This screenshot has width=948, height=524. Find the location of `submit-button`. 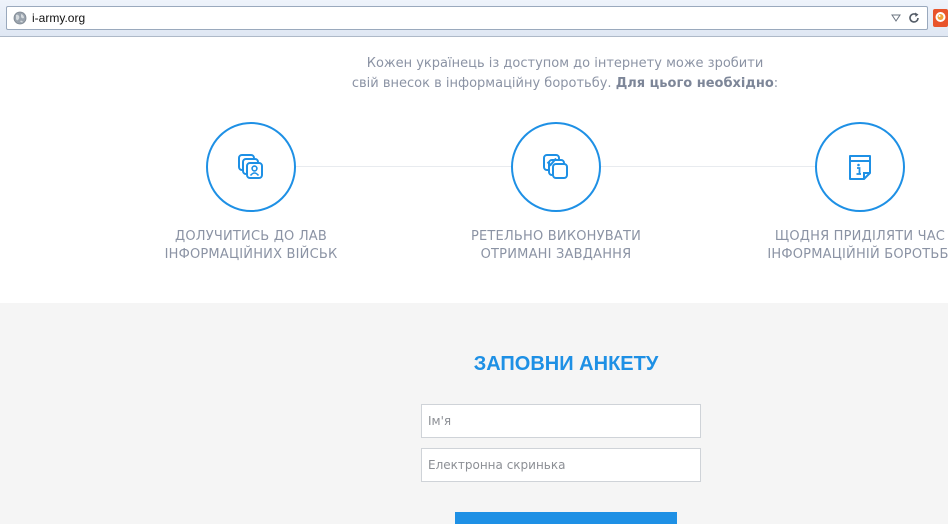

submit-button is located at coordinates (566, 518).